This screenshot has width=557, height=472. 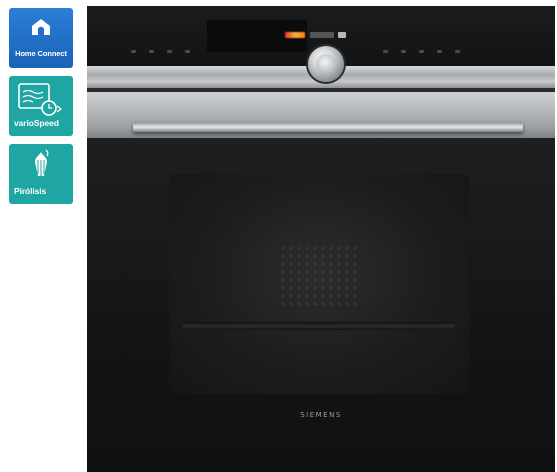 What do you see at coordinates (40, 99) in the screenshot?
I see `variospeed-icon` at bounding box center [40, 99].